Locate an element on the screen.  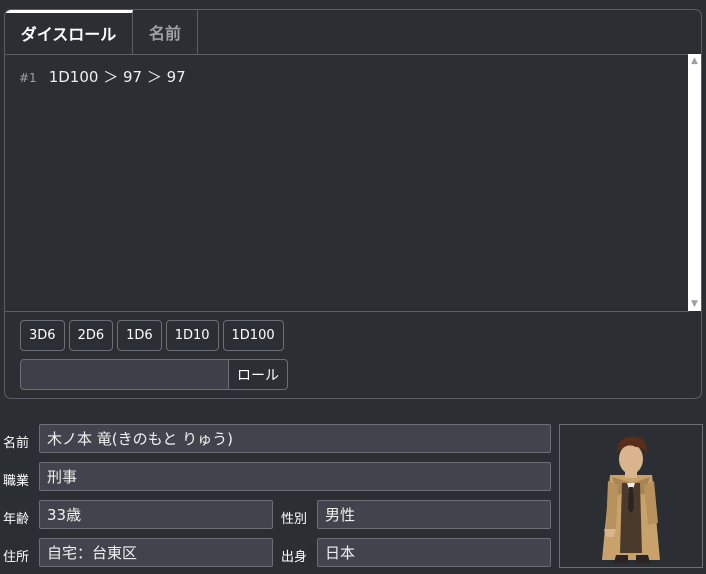
log-entry-text: 1D100 ＞ 97 ＞ 97 is located at coordinates (117, 77).